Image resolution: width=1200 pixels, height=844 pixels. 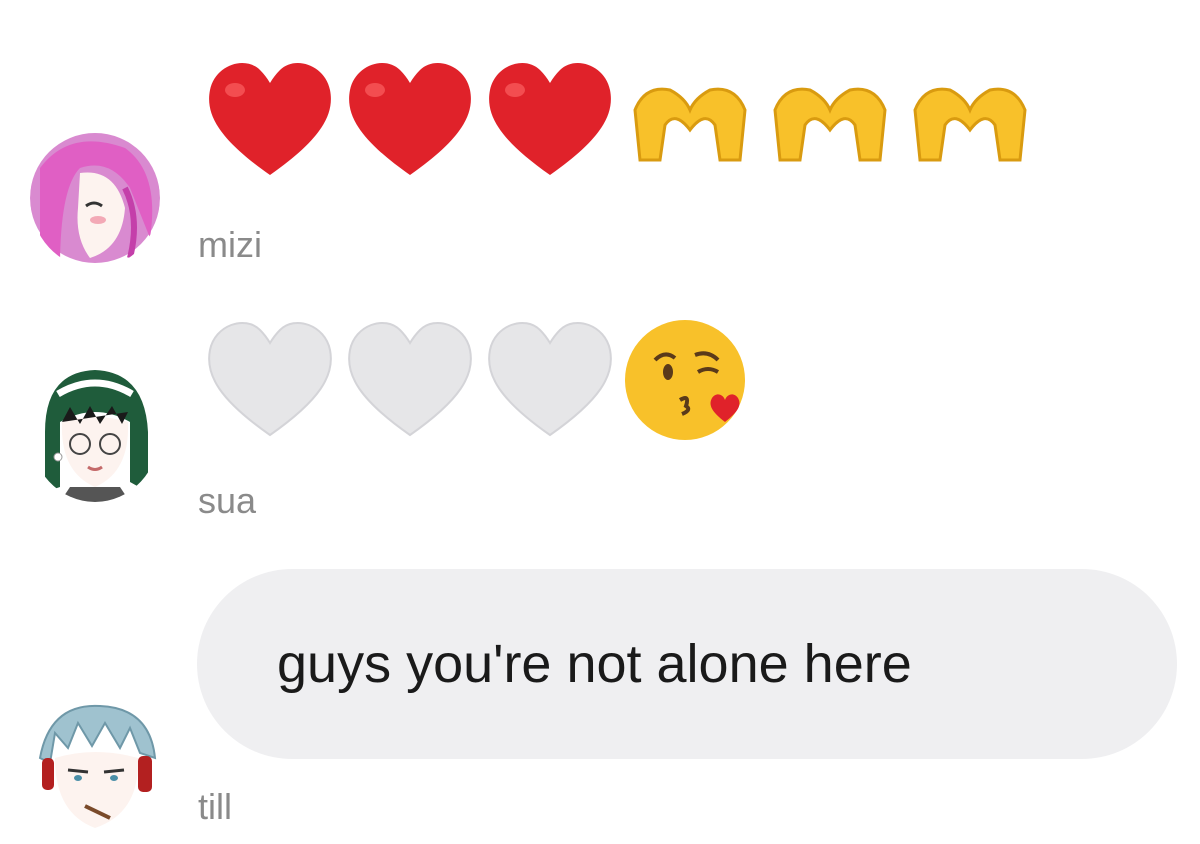 What do you see at coordinates (95, 198) in the screenshot?
I see `avatar-mizi-icon` at bounding box center [95, 198].